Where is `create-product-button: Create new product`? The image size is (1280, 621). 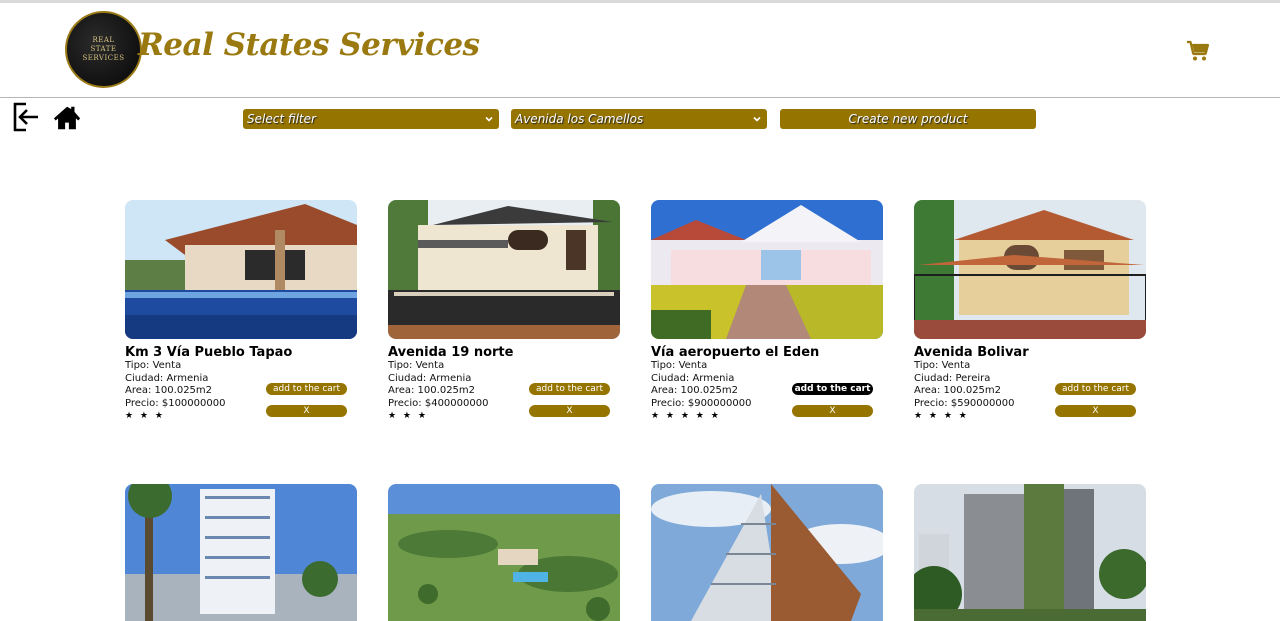 create-product-button: Create new product is located at coordinates (908, 119).